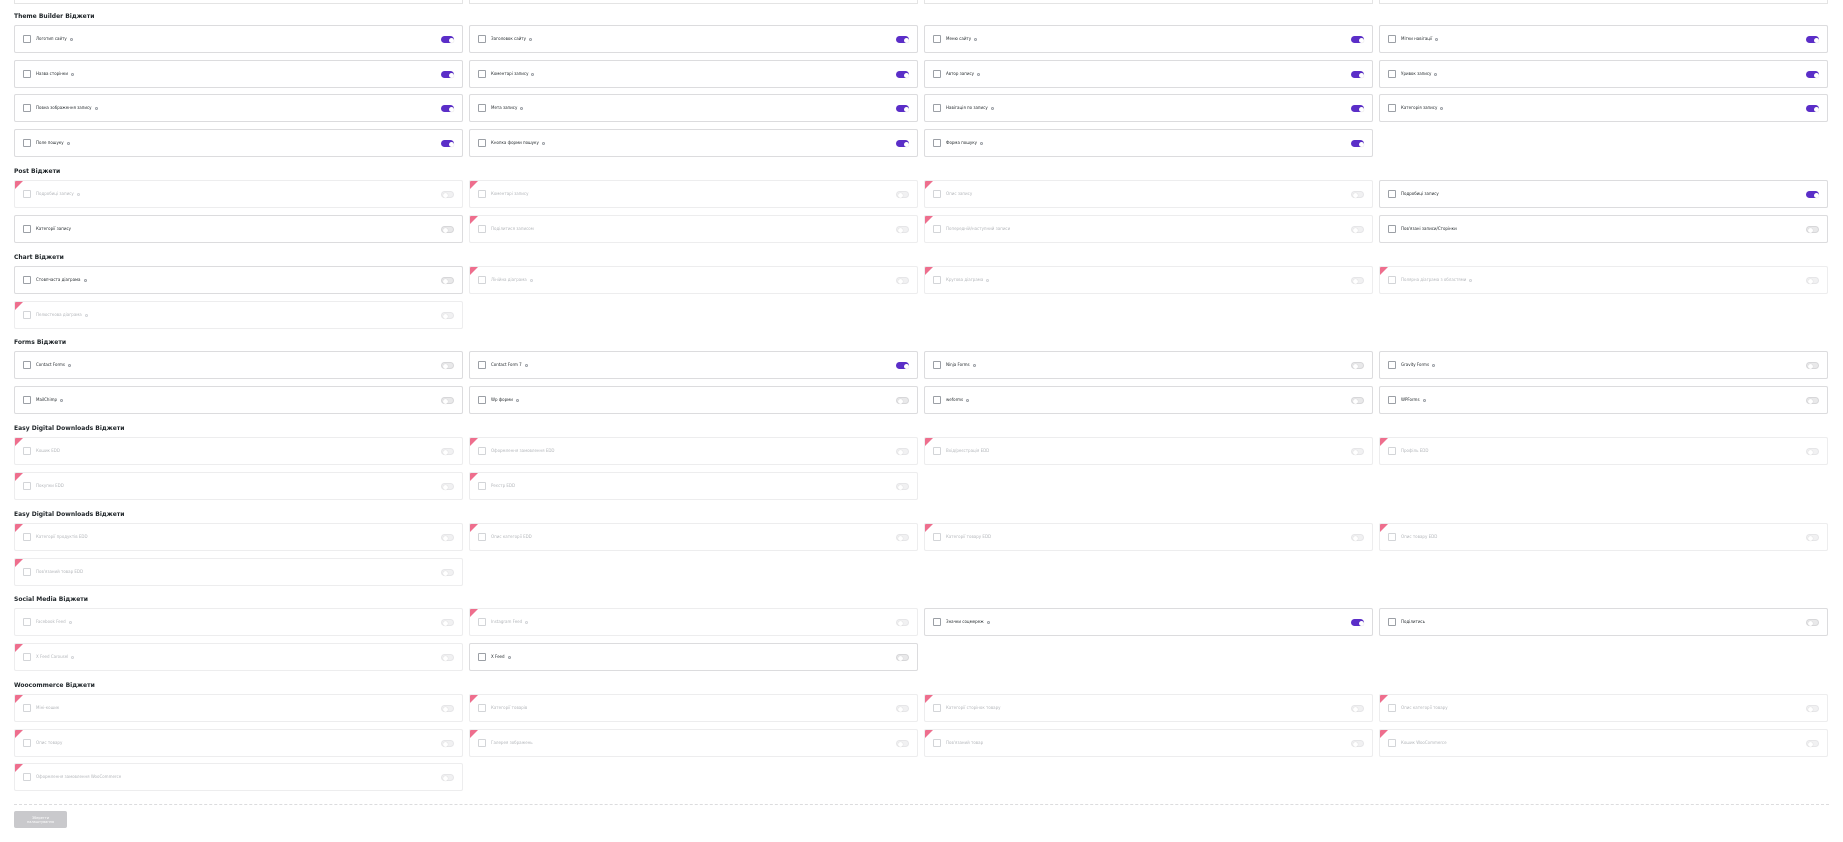 The height and width of the screenshot is (842, 1843). What do you see at coordinates (40, 819) in the screenshot?
I see `save-settings-button: Зберегти налаштування` at bounding box center [40, 819].